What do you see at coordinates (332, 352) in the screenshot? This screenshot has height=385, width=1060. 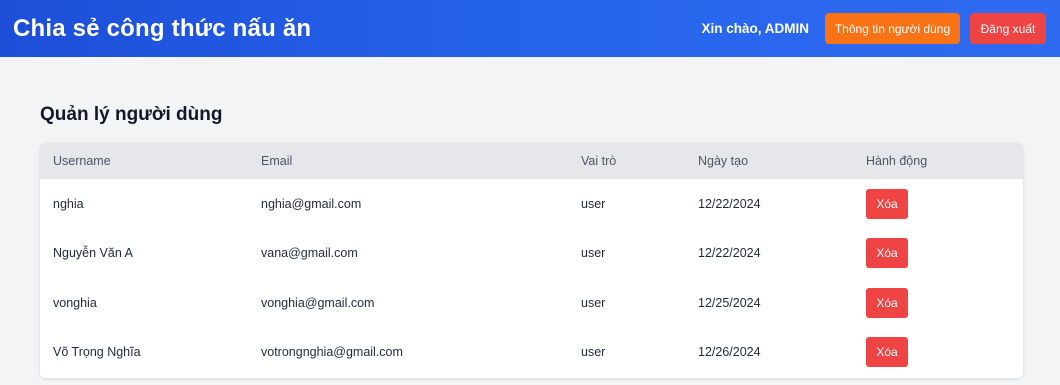 I see `cell-email: votrongnghia@gmail.com` at bounding box center [332, 352].